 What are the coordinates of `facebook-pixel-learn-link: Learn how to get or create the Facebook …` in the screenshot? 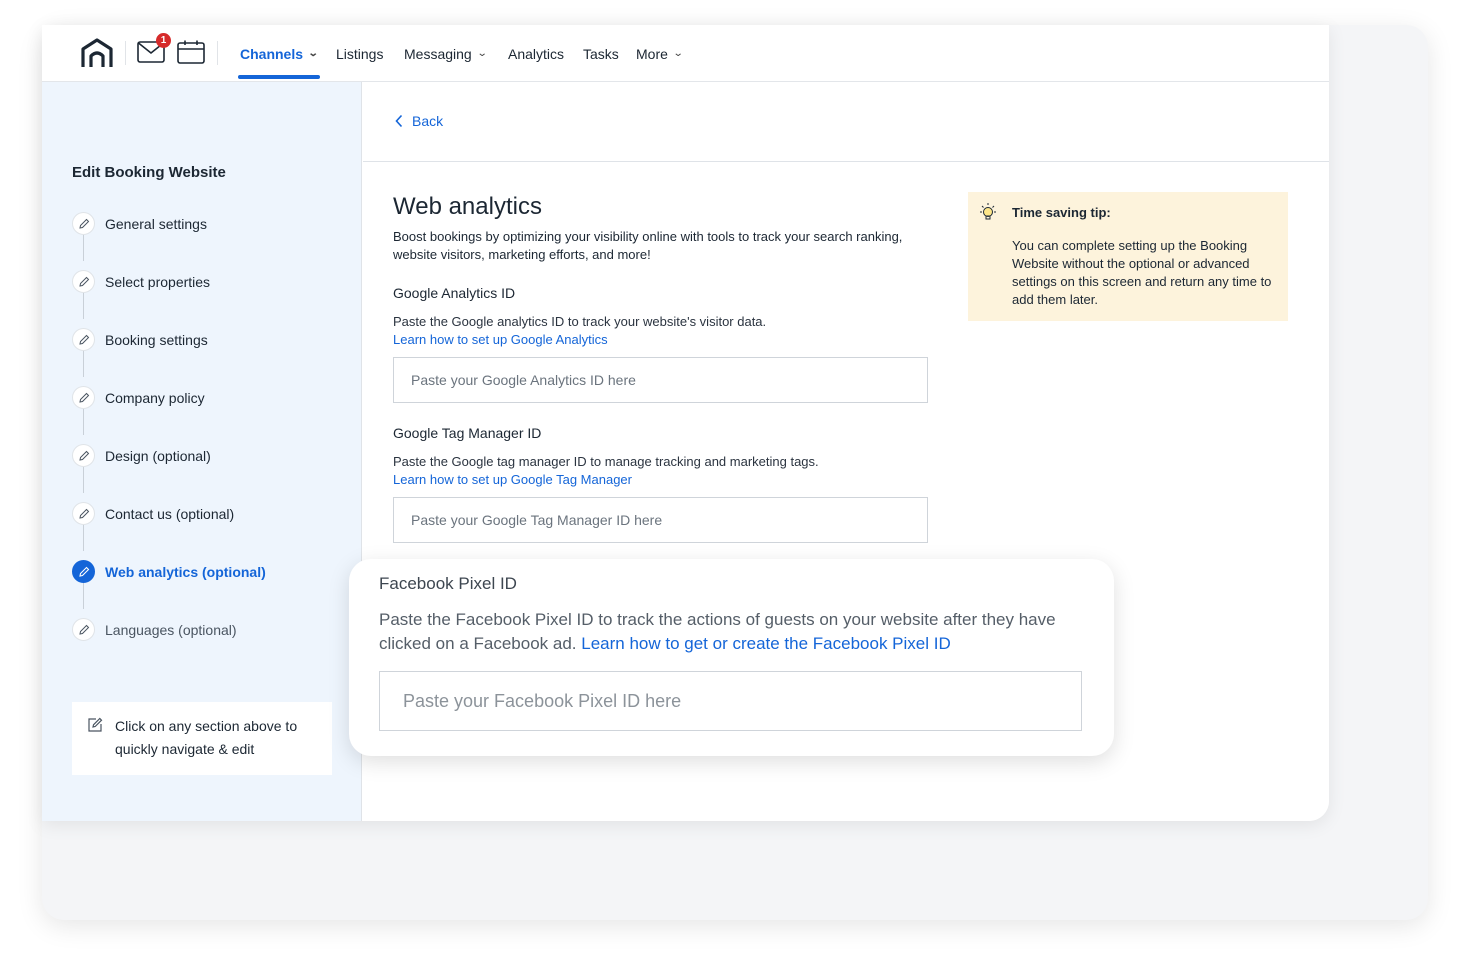 It's located at (765, 643).